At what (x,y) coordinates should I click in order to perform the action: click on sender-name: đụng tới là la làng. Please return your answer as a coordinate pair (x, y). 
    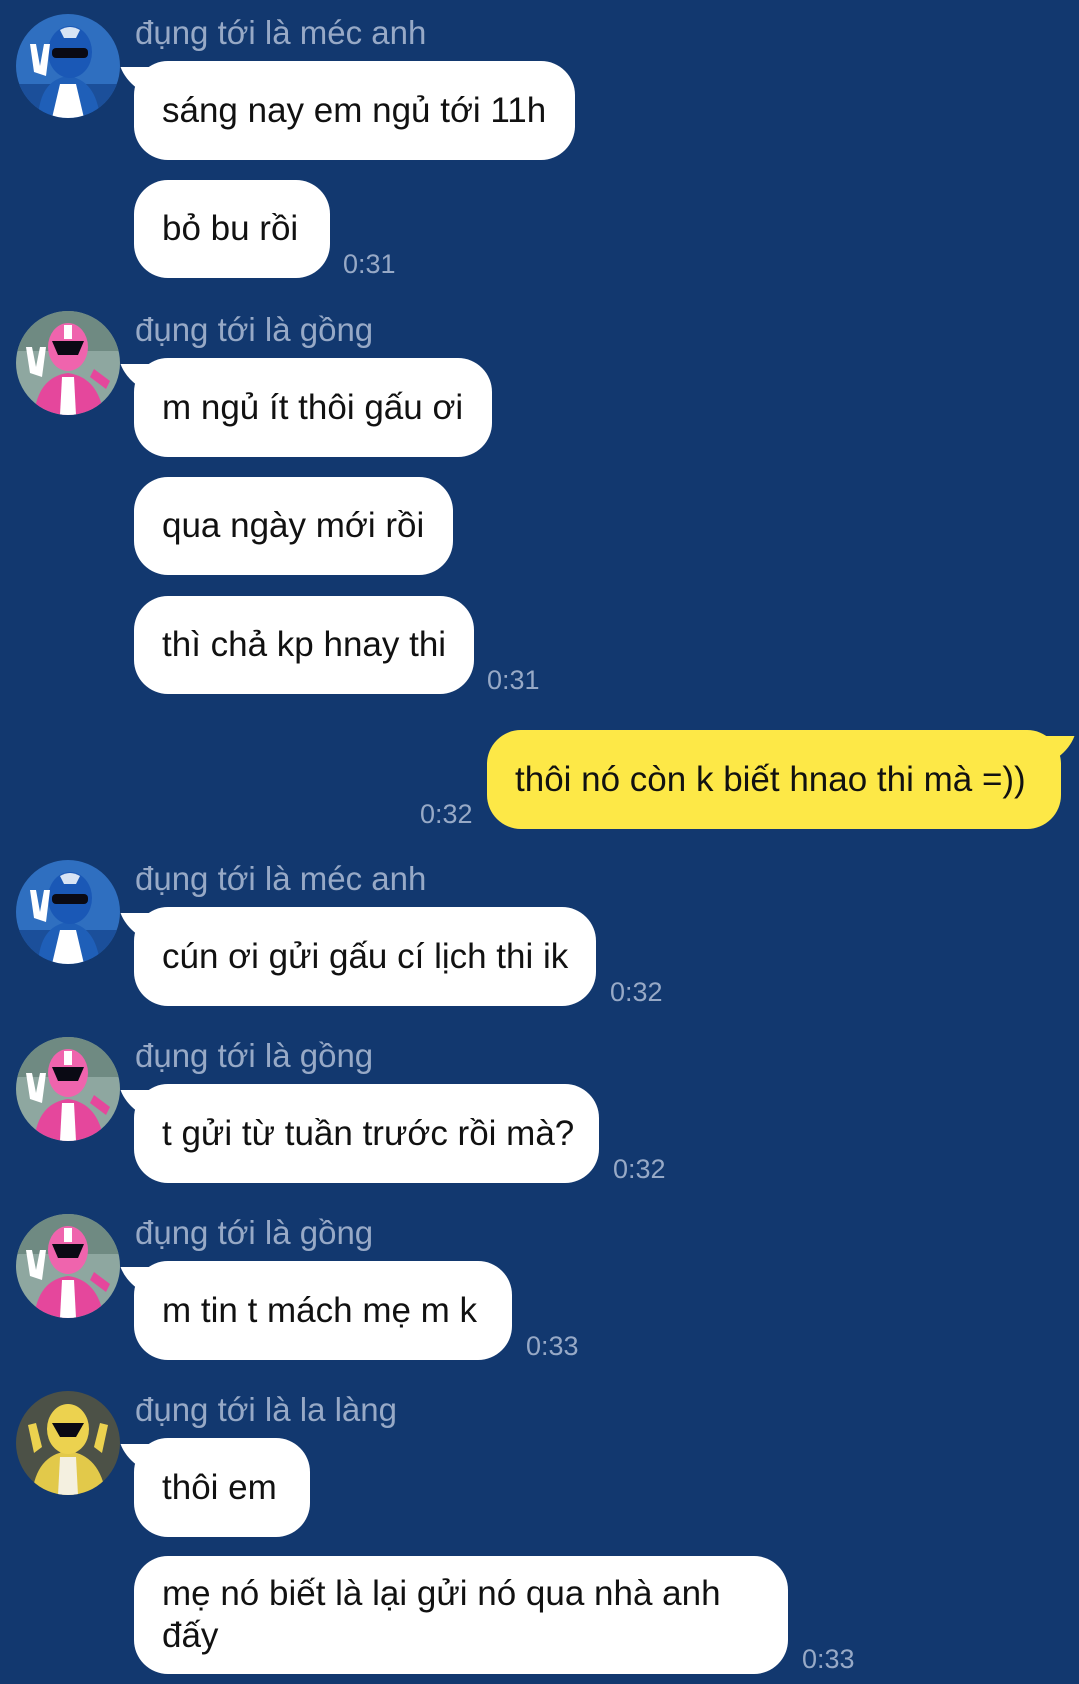
    Looking at the image, I should click on (266, 1409).